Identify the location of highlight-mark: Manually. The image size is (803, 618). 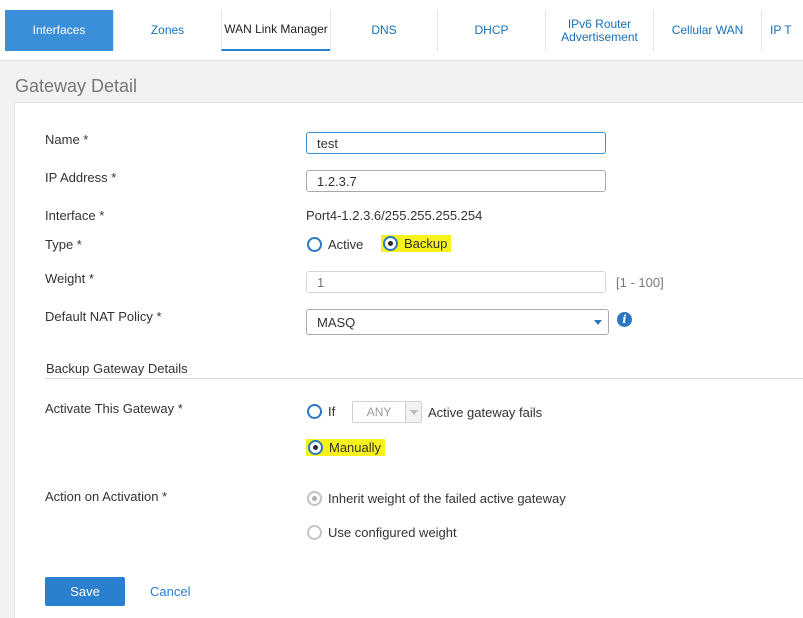
(346, 447).